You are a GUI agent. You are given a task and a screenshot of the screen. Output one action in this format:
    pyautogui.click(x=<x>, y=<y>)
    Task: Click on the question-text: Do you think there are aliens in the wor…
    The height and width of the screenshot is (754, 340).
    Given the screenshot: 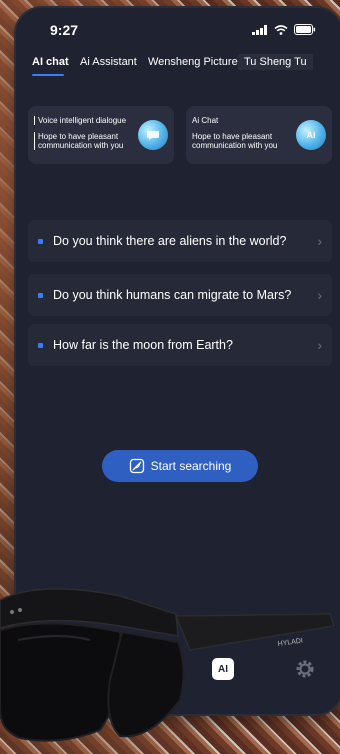 What is the action you would take?
    pyautogui.click(x=170, y=241)
    